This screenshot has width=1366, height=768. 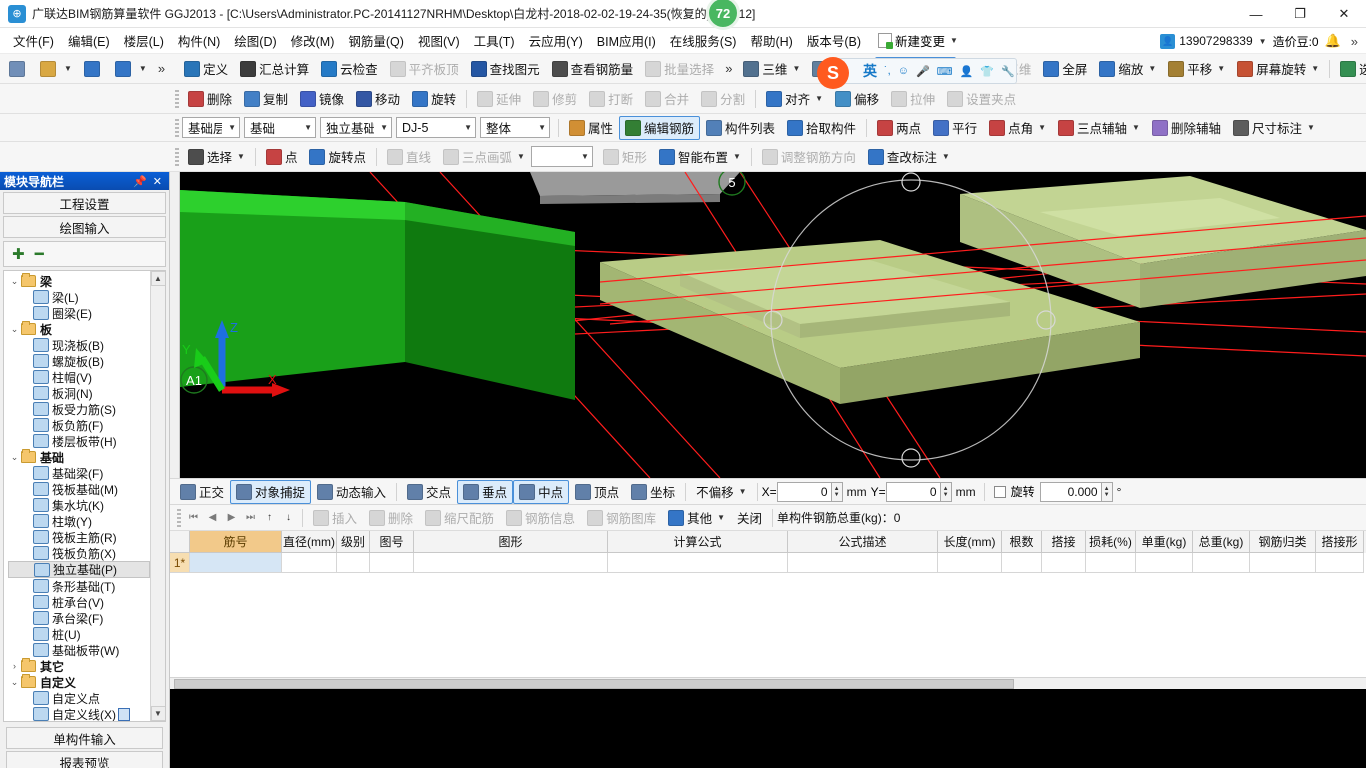 What do you see at coordinates (728, 68) in the screenshot?
I see `toolbar1-overflow-mid: »` at bounding box center [728, 68].